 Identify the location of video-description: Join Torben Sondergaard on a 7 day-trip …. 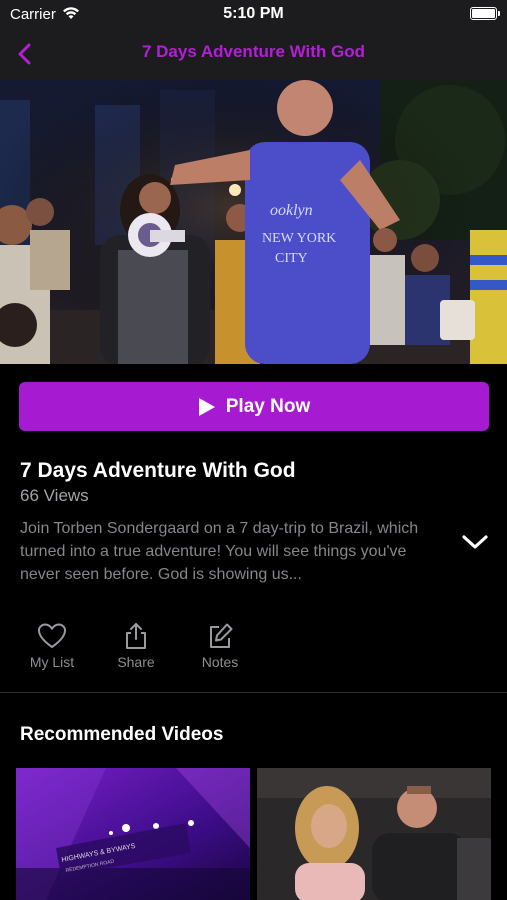
(219, 551).